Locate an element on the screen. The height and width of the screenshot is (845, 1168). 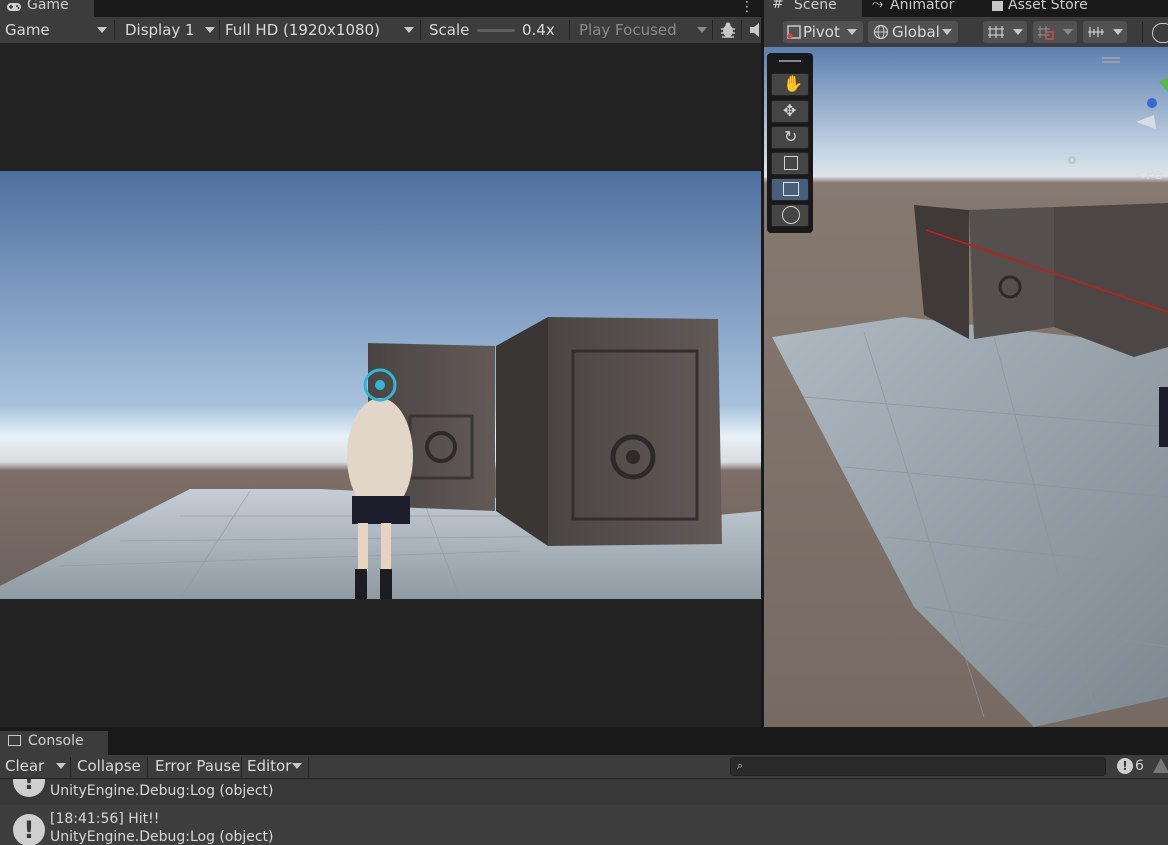
hand-tool-button: ✋ is located at coordinates (790, 84).